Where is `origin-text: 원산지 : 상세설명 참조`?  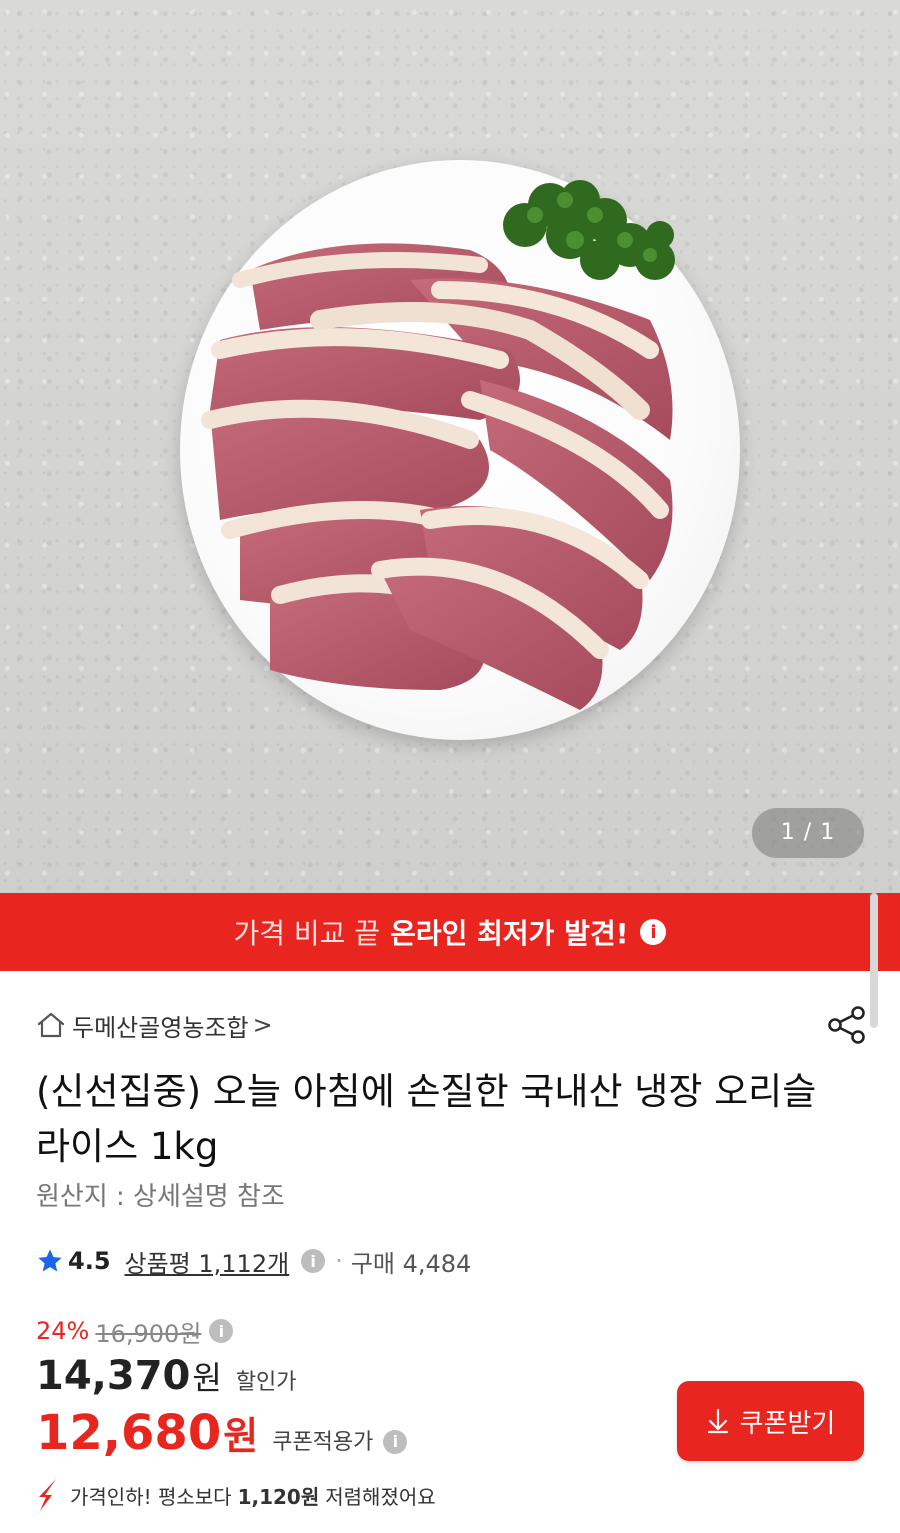
origin-text: 원산지 : 상세설명 참조 is located at coordinates (160, 1197).